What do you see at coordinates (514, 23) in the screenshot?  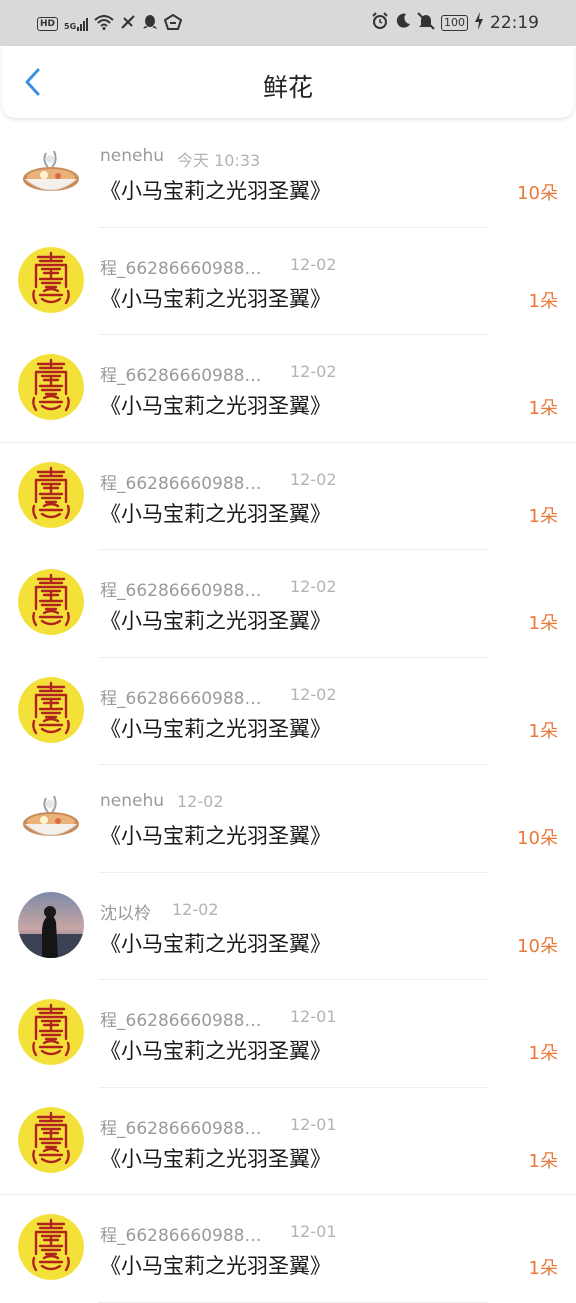 I see `status-time: 22:19` at bounding box center [514, 23].